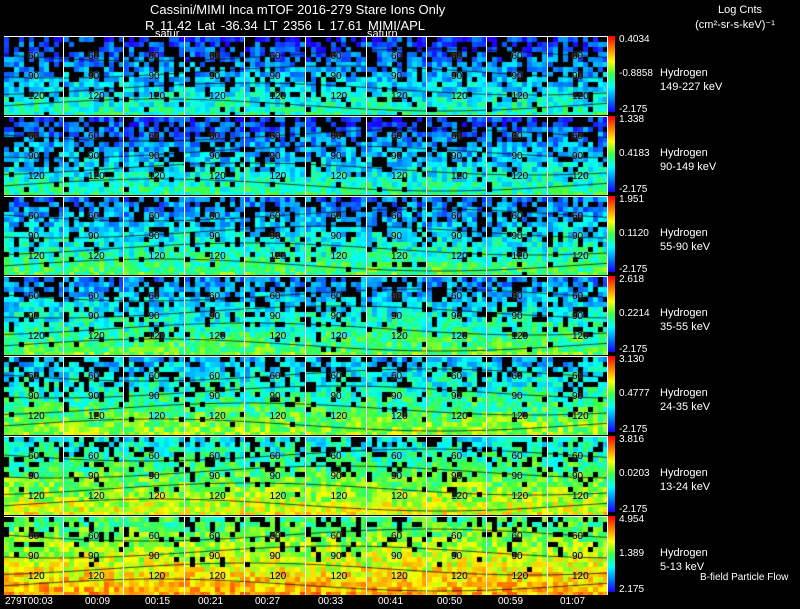  Describe the element at coordinates (634, 153) in the screenshot. I see `colorbar-mid-label: 0.4183` at that location.